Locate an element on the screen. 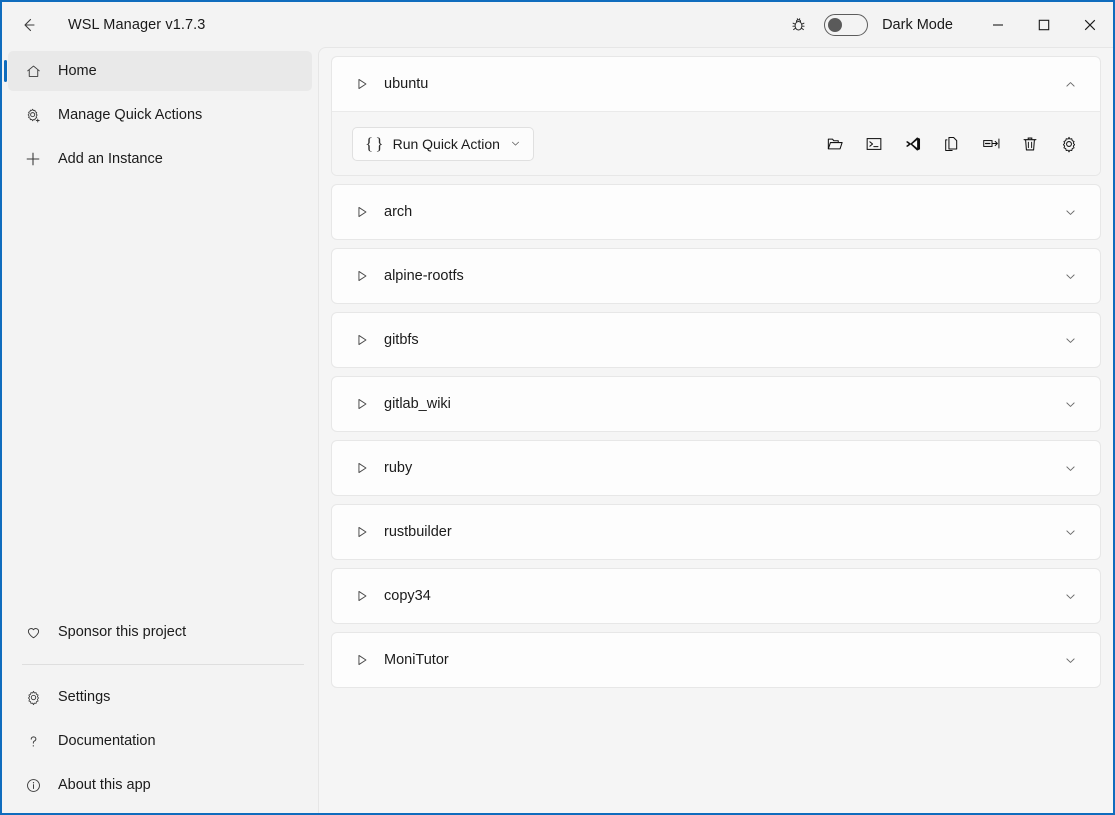 Image resolution: width=1115 pixels, height=815 pixels. gear-plus-icon is located at coordinates (33, 115).